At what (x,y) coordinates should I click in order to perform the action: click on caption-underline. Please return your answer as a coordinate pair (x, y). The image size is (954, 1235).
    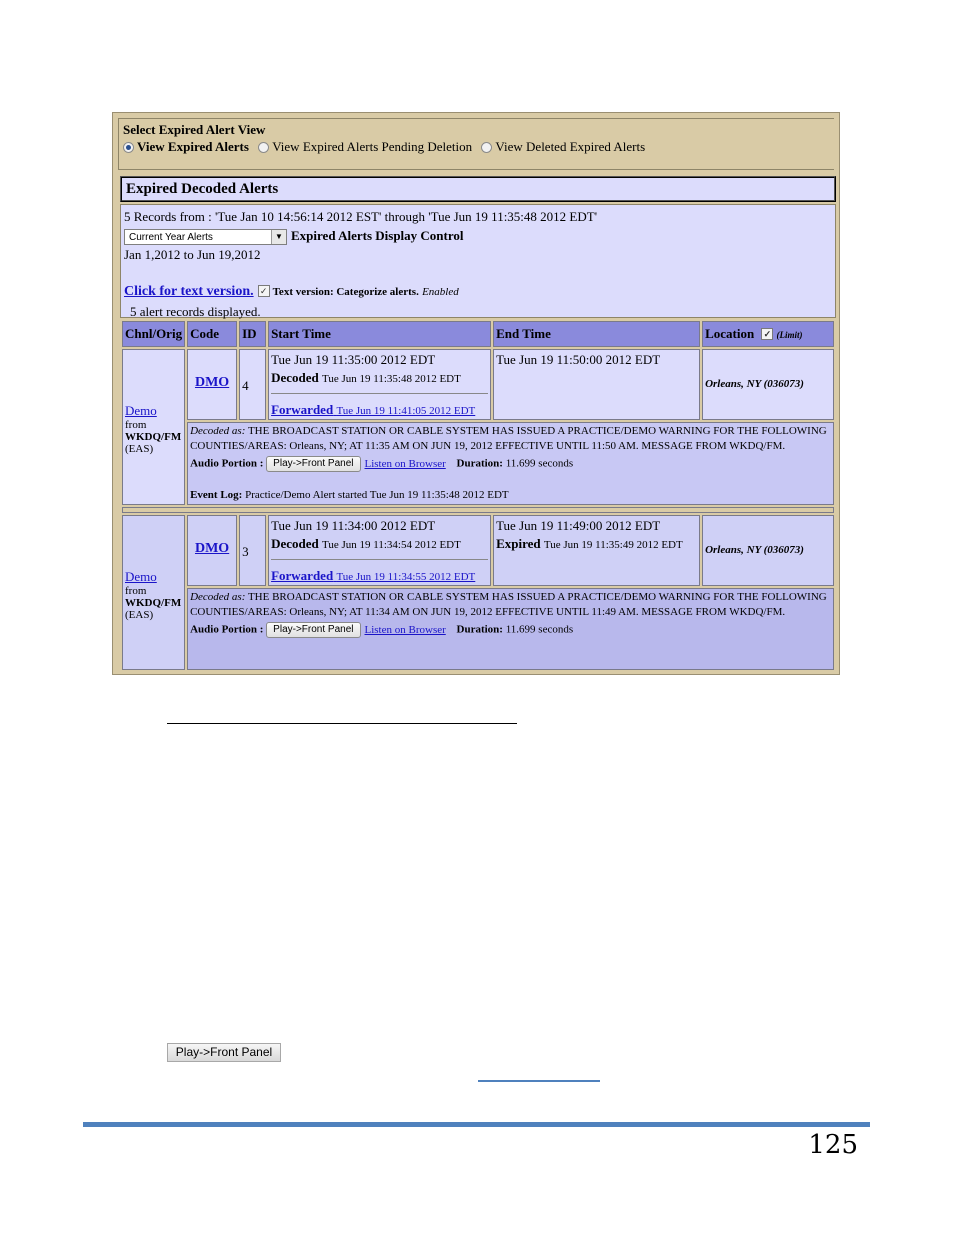
    Looking at the image, I should click on (342, 723).